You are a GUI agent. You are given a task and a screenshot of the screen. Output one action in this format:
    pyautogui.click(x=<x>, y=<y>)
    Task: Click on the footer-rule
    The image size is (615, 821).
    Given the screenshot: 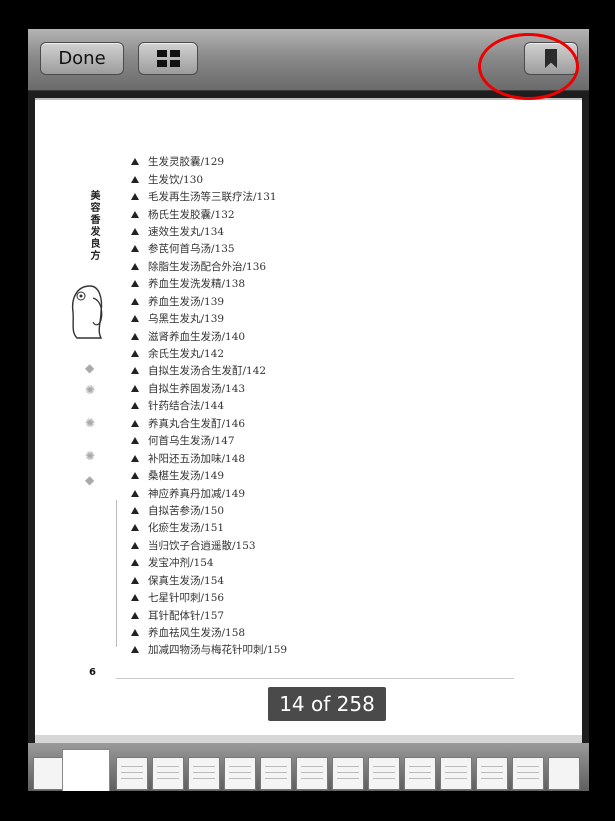 What is the action you would take?
    pyautogui.click(x=315, y=678)
    